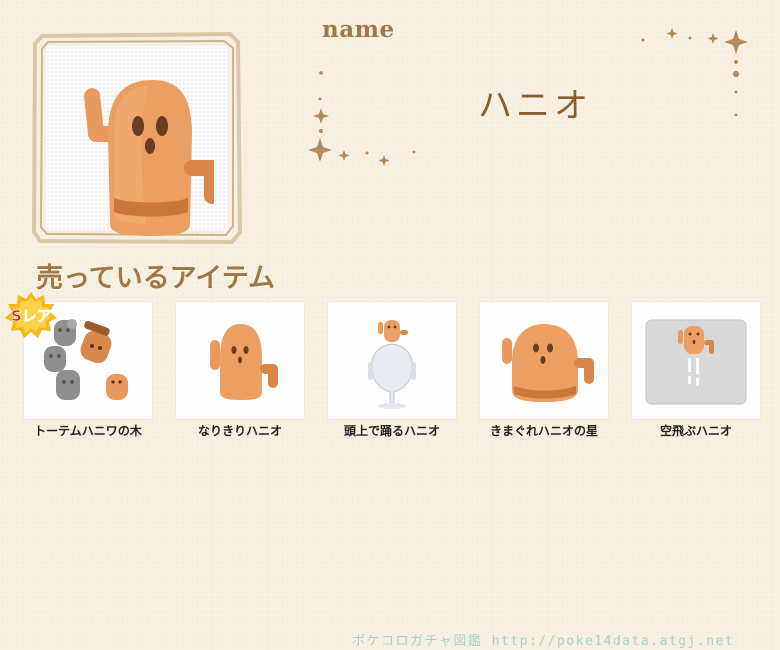 Image resolution: width=780 pixels, height=650 pixels. What do you see at coordinates (149, 158) in the screenshot?
I see `haniwa-portrait-icon` at bounding box center [149, 158].